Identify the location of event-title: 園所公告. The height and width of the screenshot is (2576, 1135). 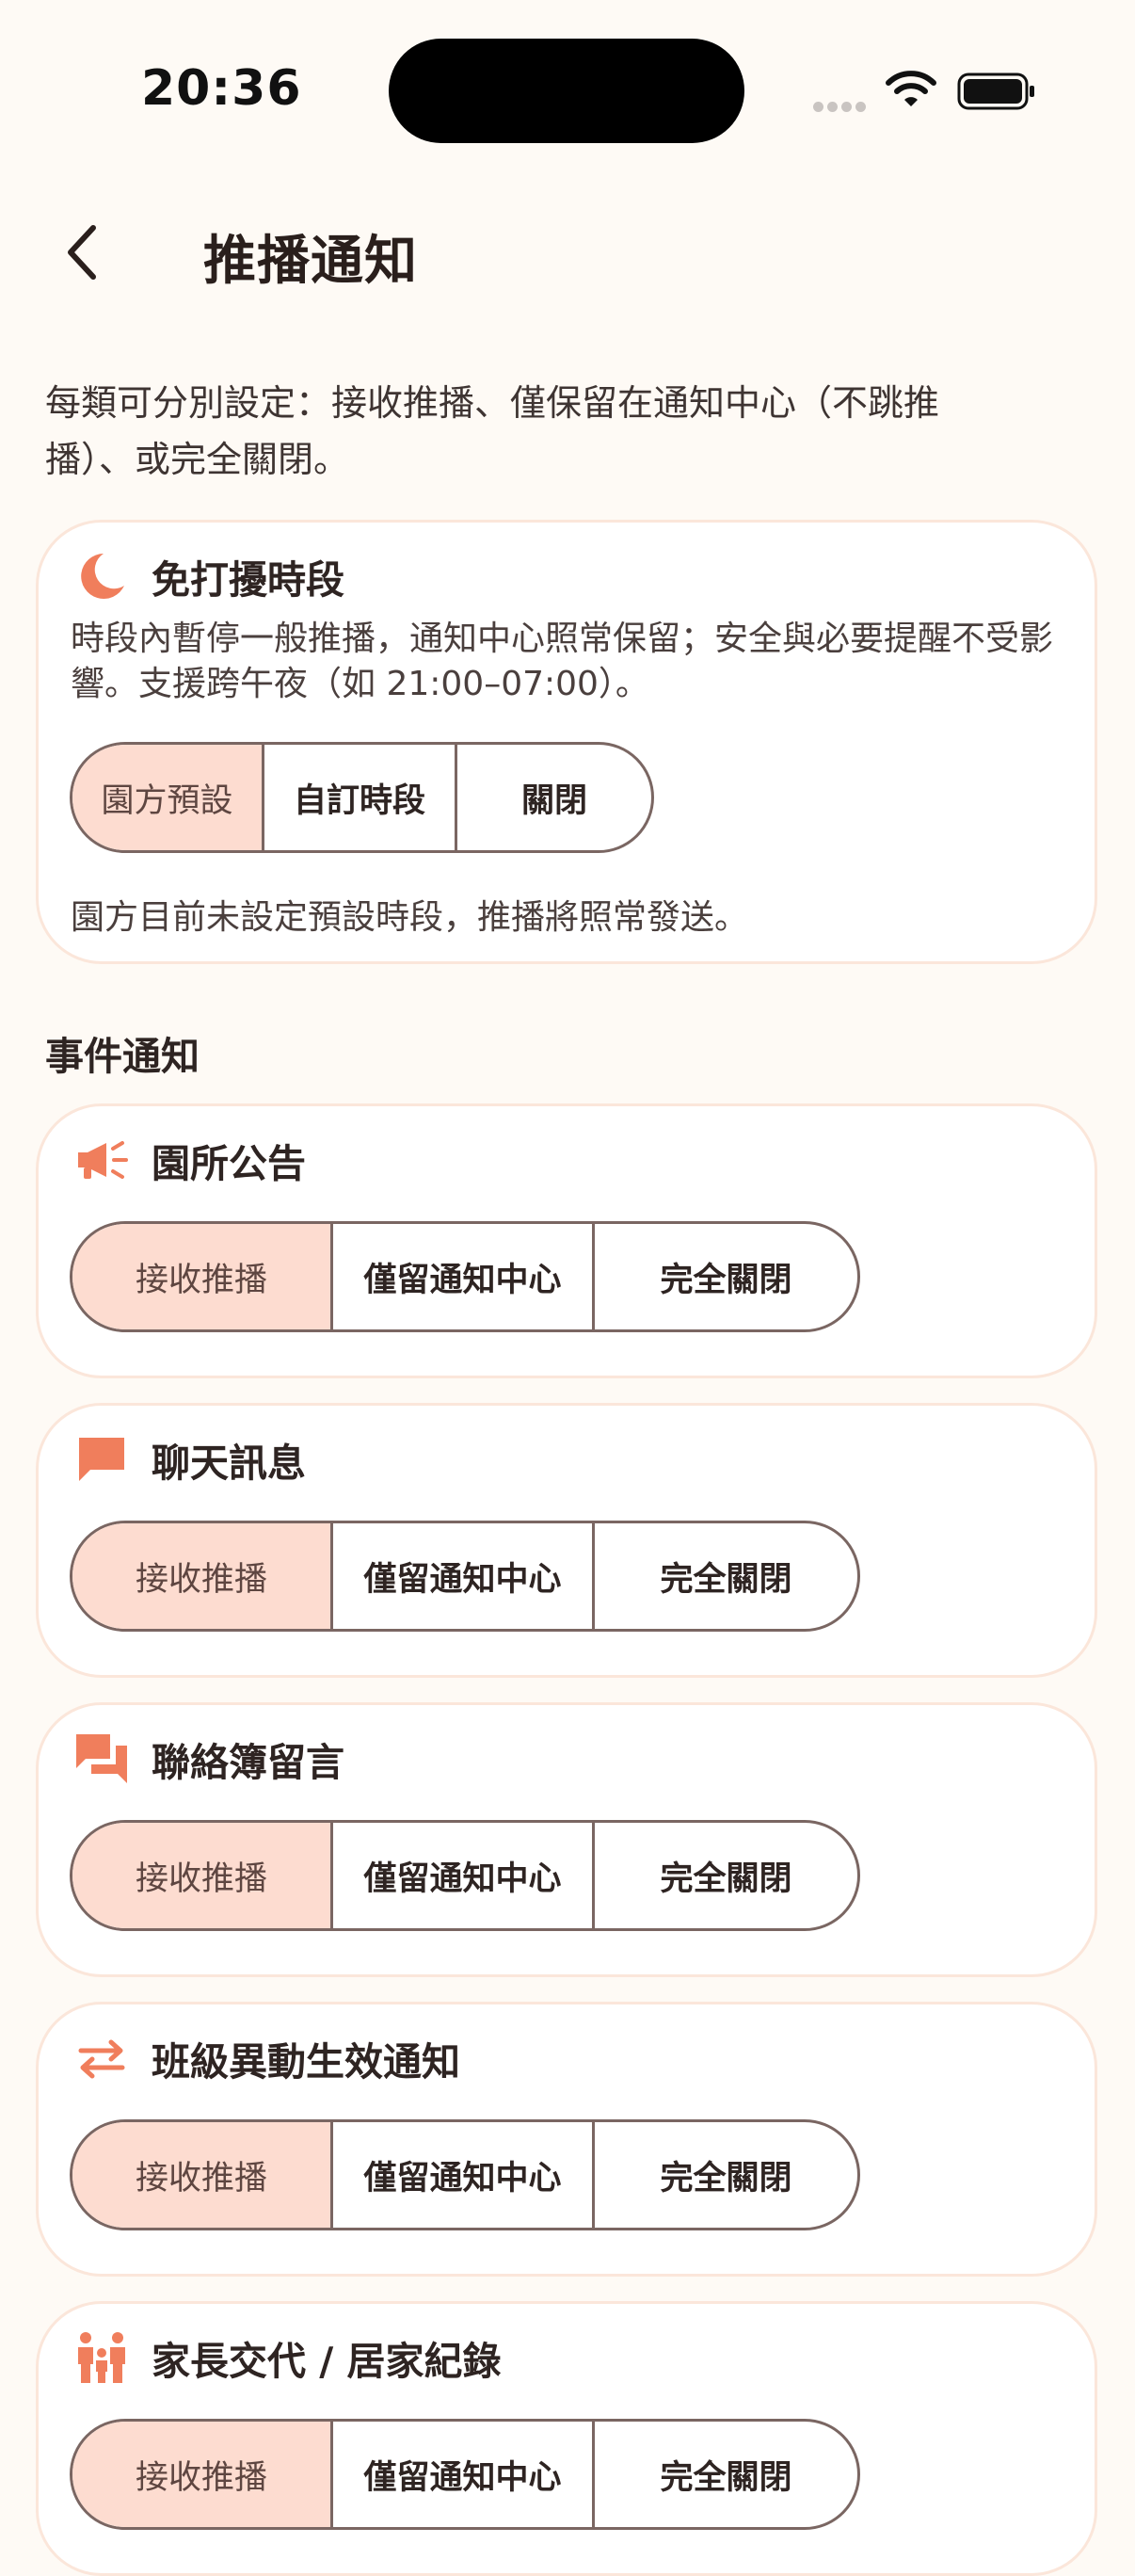
(229, 1163).